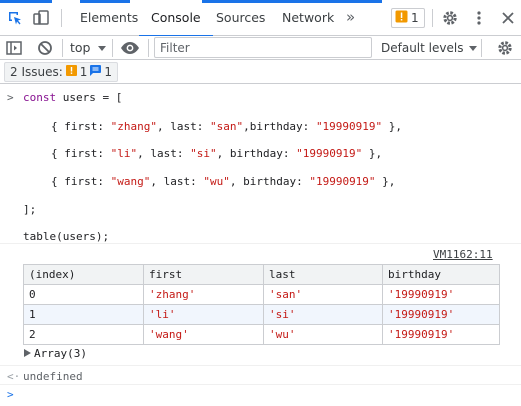 Image resolution: width=521 pixels, height=406 pixels. I want to click on table-cell: 1, so click(83, 314).